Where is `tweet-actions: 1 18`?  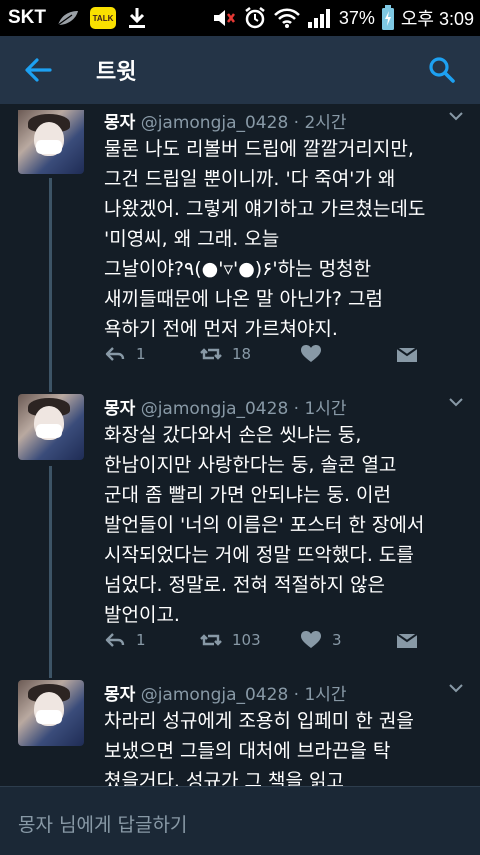
tweet-actions: 1 18 is located at coordinates (264, 354).